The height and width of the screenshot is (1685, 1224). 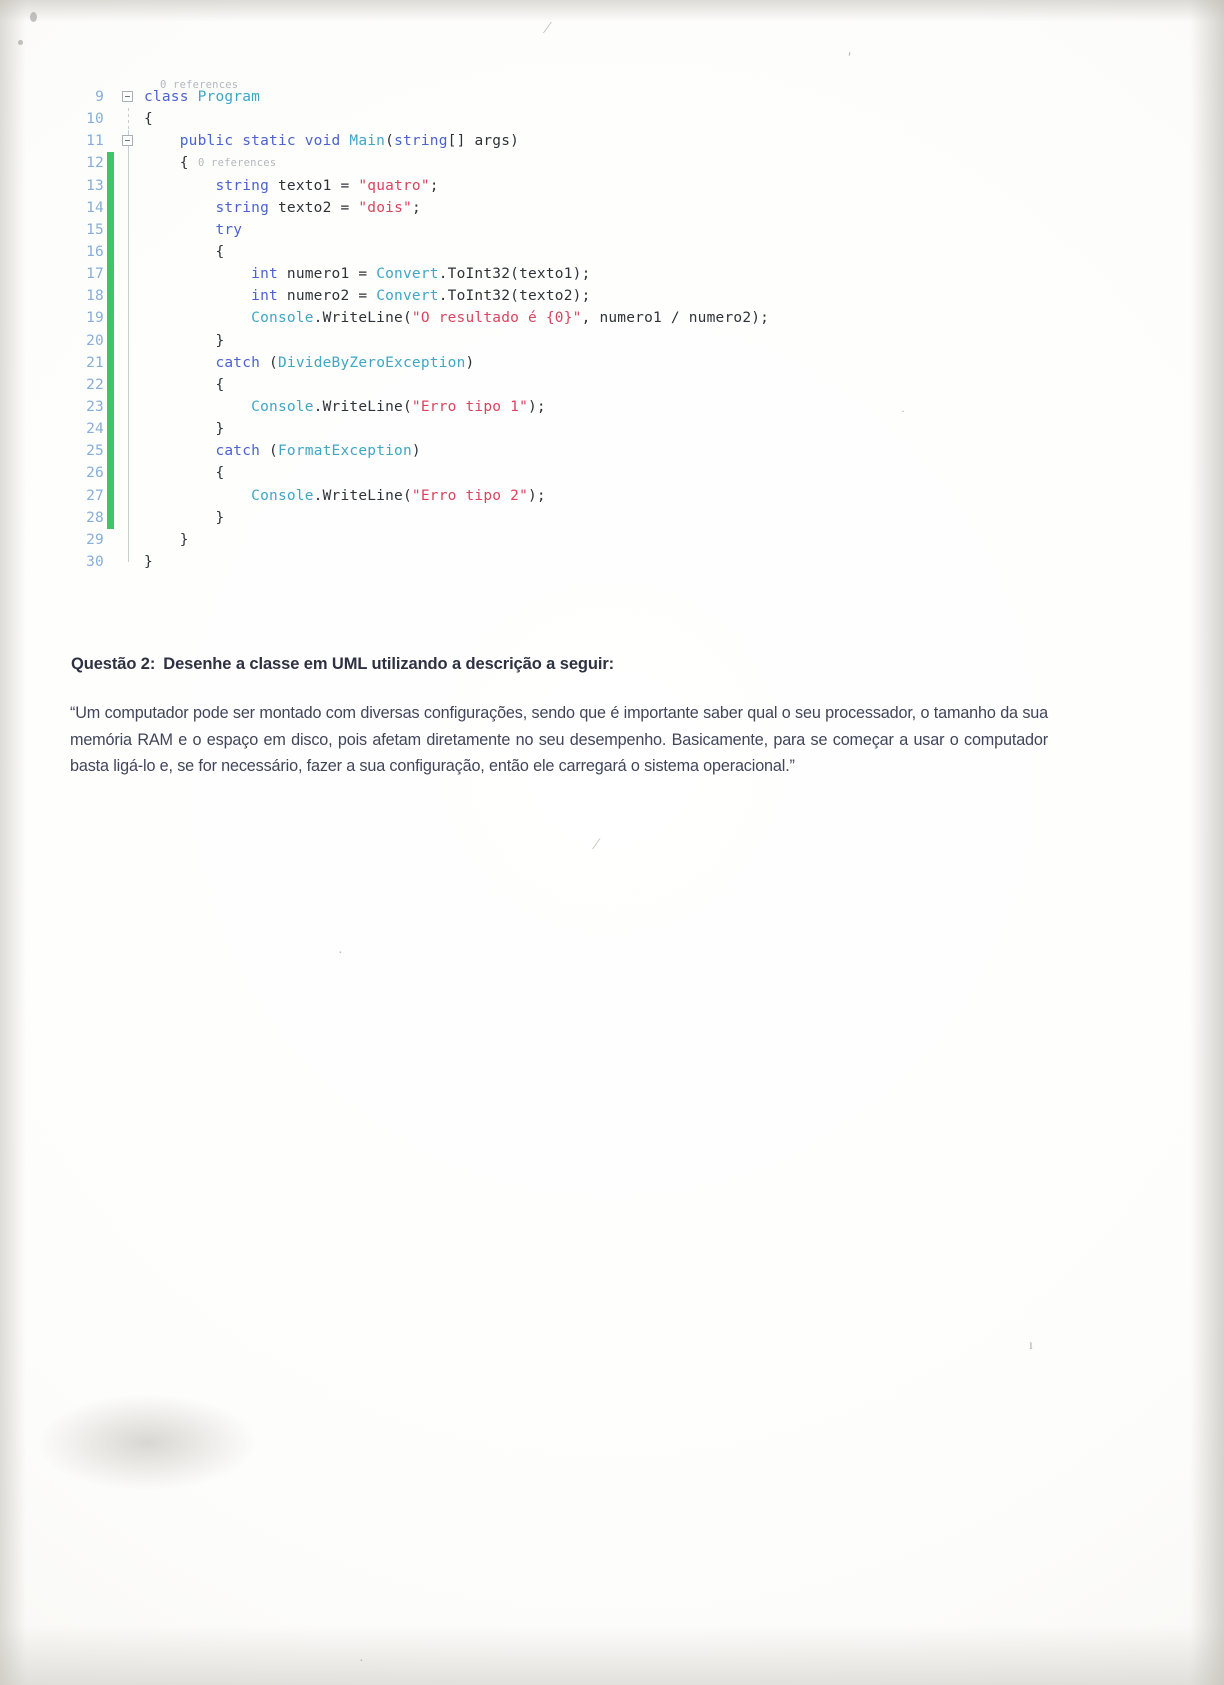 I want to click on line-number: 23, so click(x=95, y=406).